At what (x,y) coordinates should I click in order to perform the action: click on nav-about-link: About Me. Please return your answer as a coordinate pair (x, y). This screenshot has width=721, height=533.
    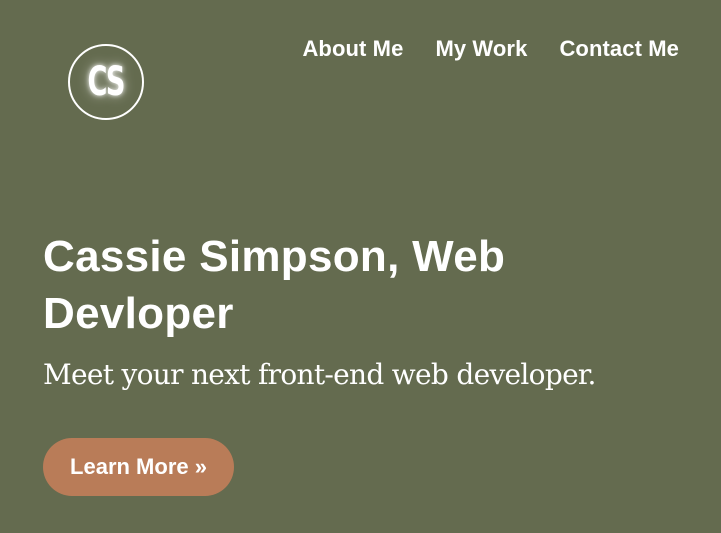
    Looking at the image, I should click on (352, 49).